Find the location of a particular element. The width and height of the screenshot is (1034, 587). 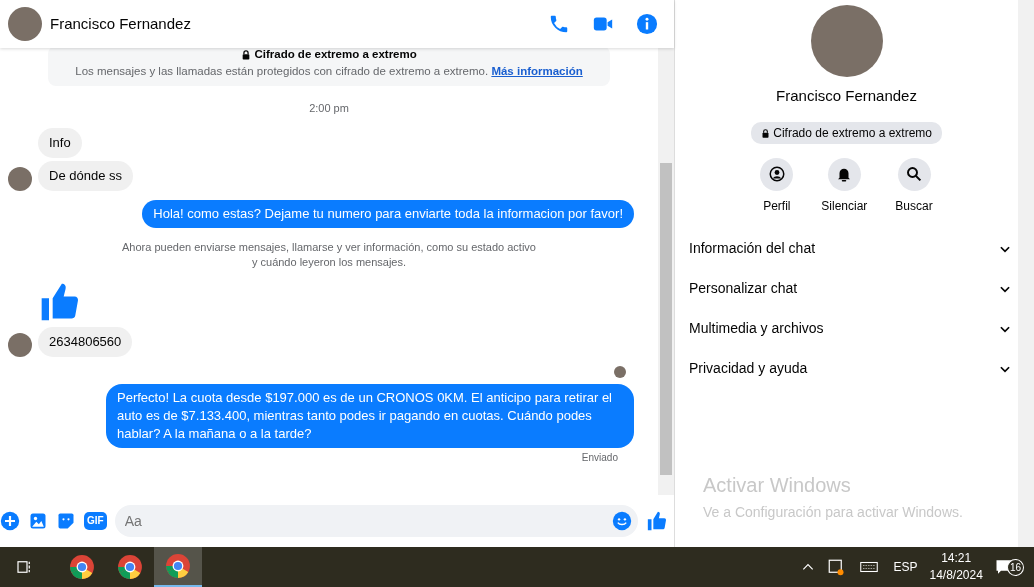

phone-icon is located at coordinates (559, 24).